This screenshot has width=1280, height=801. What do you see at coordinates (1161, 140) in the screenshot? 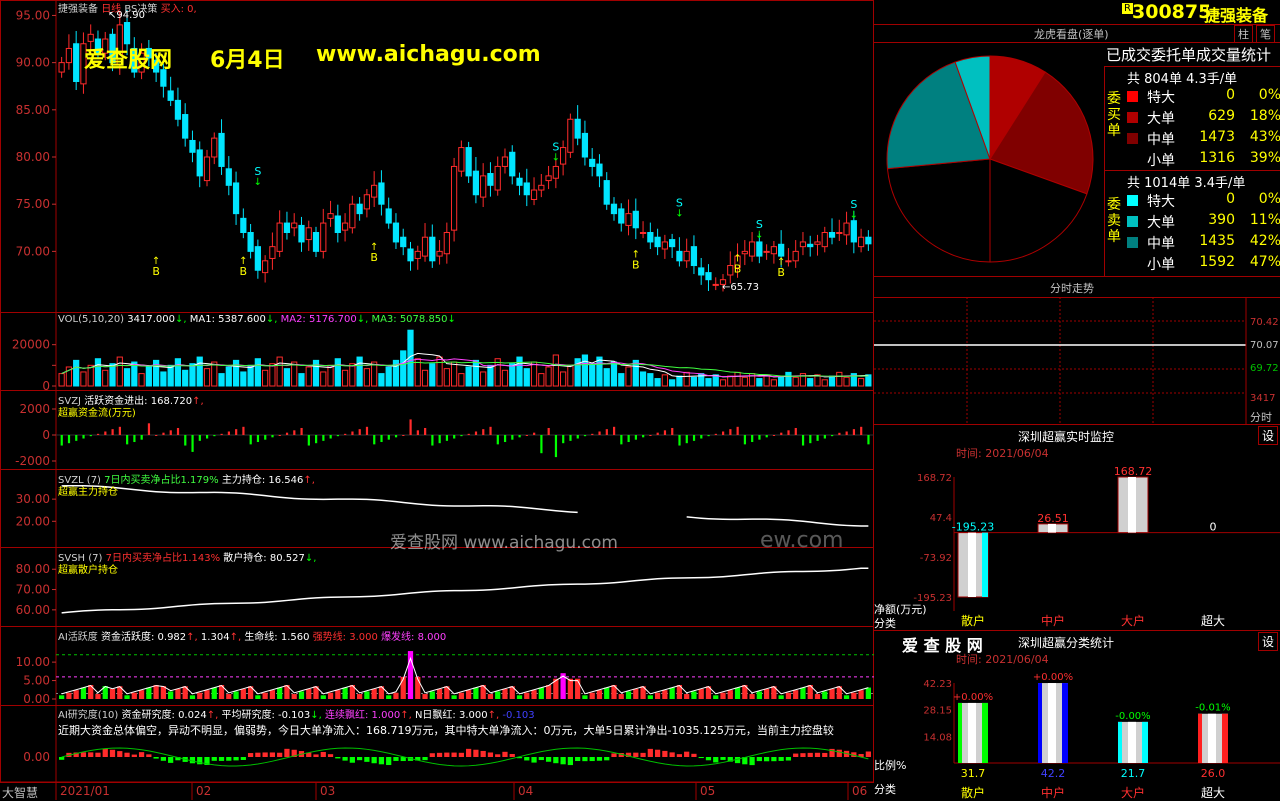
I see `buy-name: 中单` at bounding box center [1161, 140].